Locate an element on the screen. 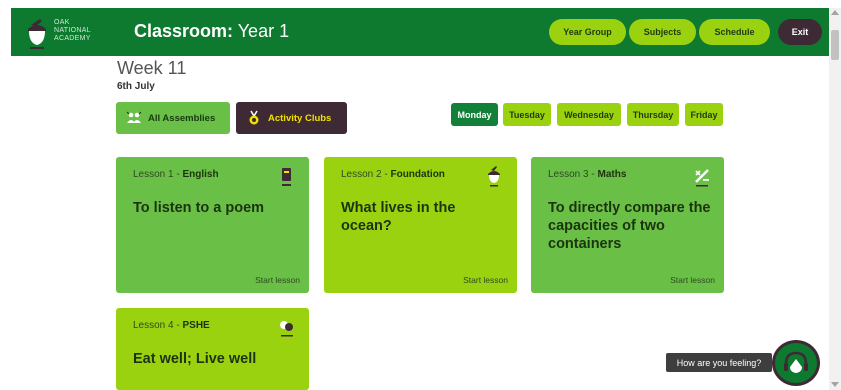 This screenshot has width=841, height=390. week-heading: Week 11 is located at coordinates (152, 68).